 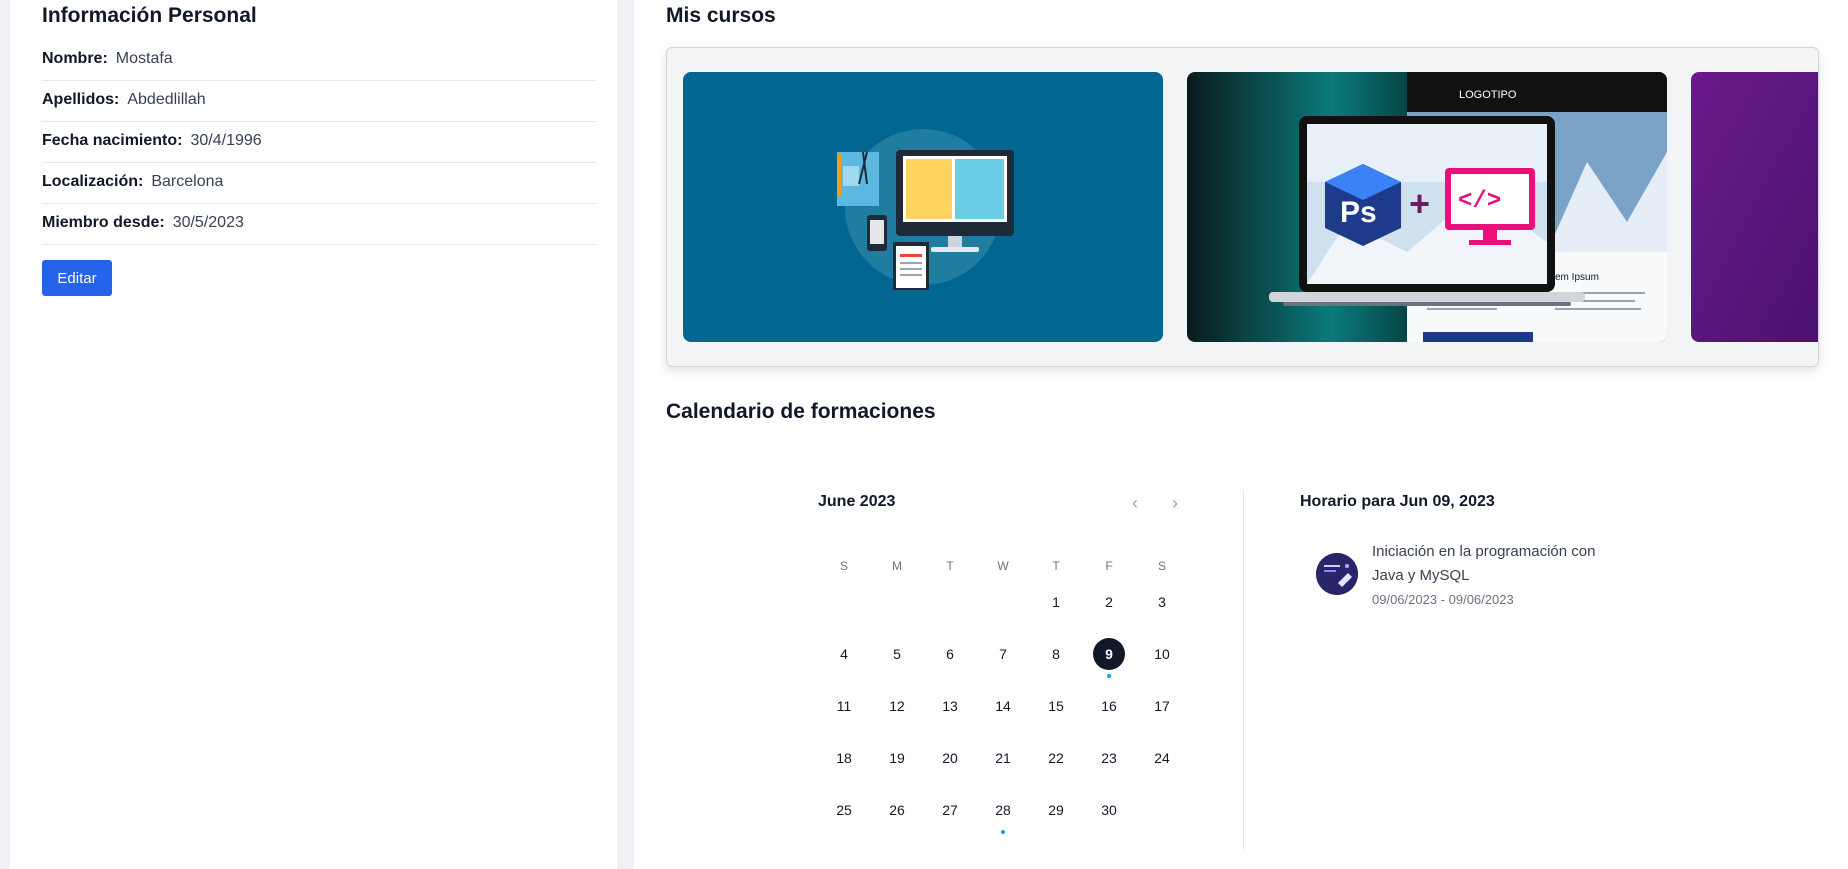 What do you see at coordinates (897, 654) in the screenshot?
I see `calendar-day: 5` at bounding box center [897, 654].